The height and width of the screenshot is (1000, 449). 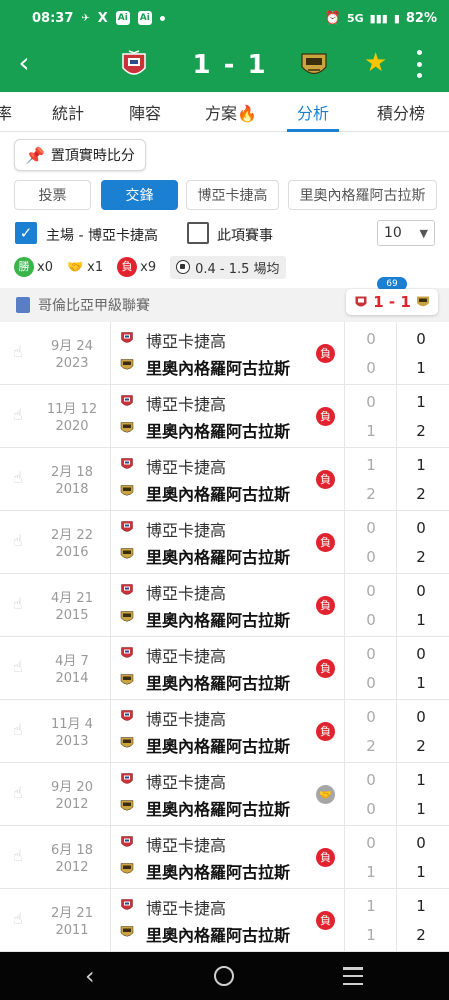 I want to click on system-nav-bar: ‹, so click(x=224, y=976).